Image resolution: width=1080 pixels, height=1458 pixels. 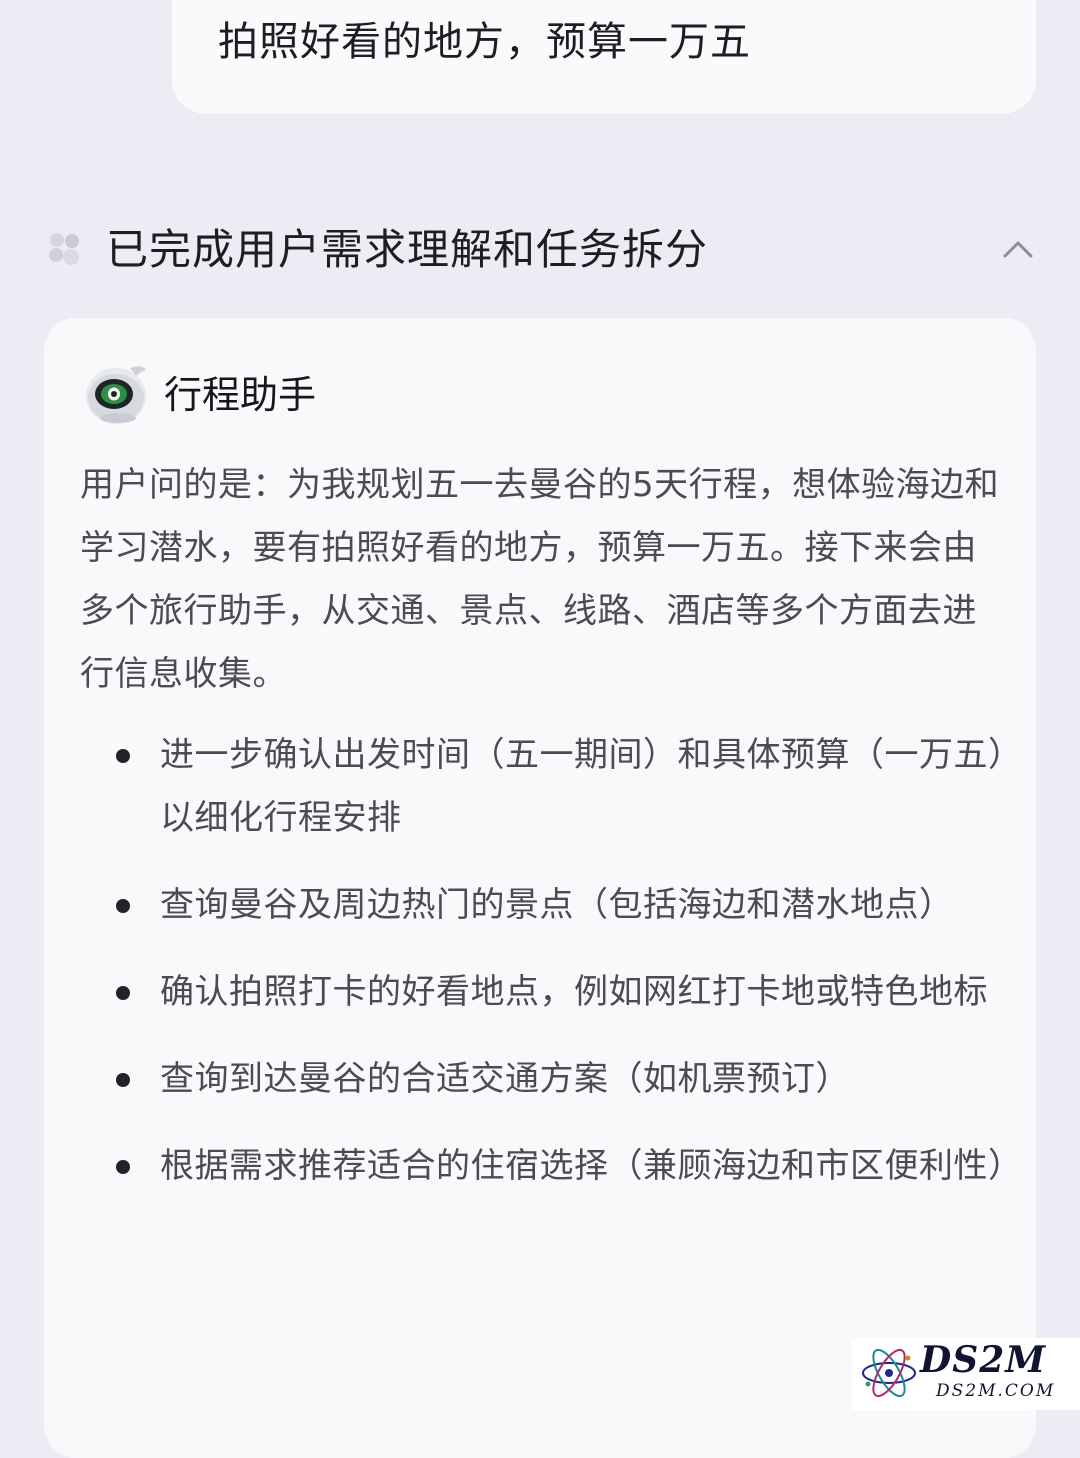 I want to click on task-list-item: 查询到达曼谷的合适交通方案（如机票预订）, so click(x=545, y=1079).